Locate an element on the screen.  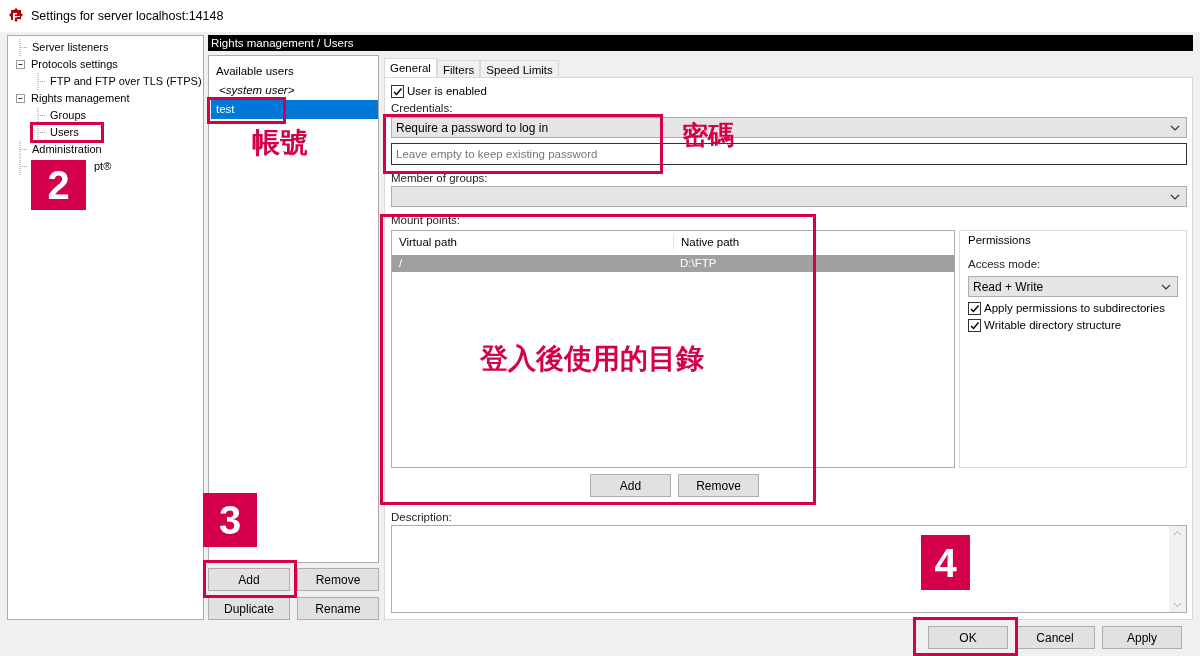
tree-item: Users is located at coordinates (64, 132).